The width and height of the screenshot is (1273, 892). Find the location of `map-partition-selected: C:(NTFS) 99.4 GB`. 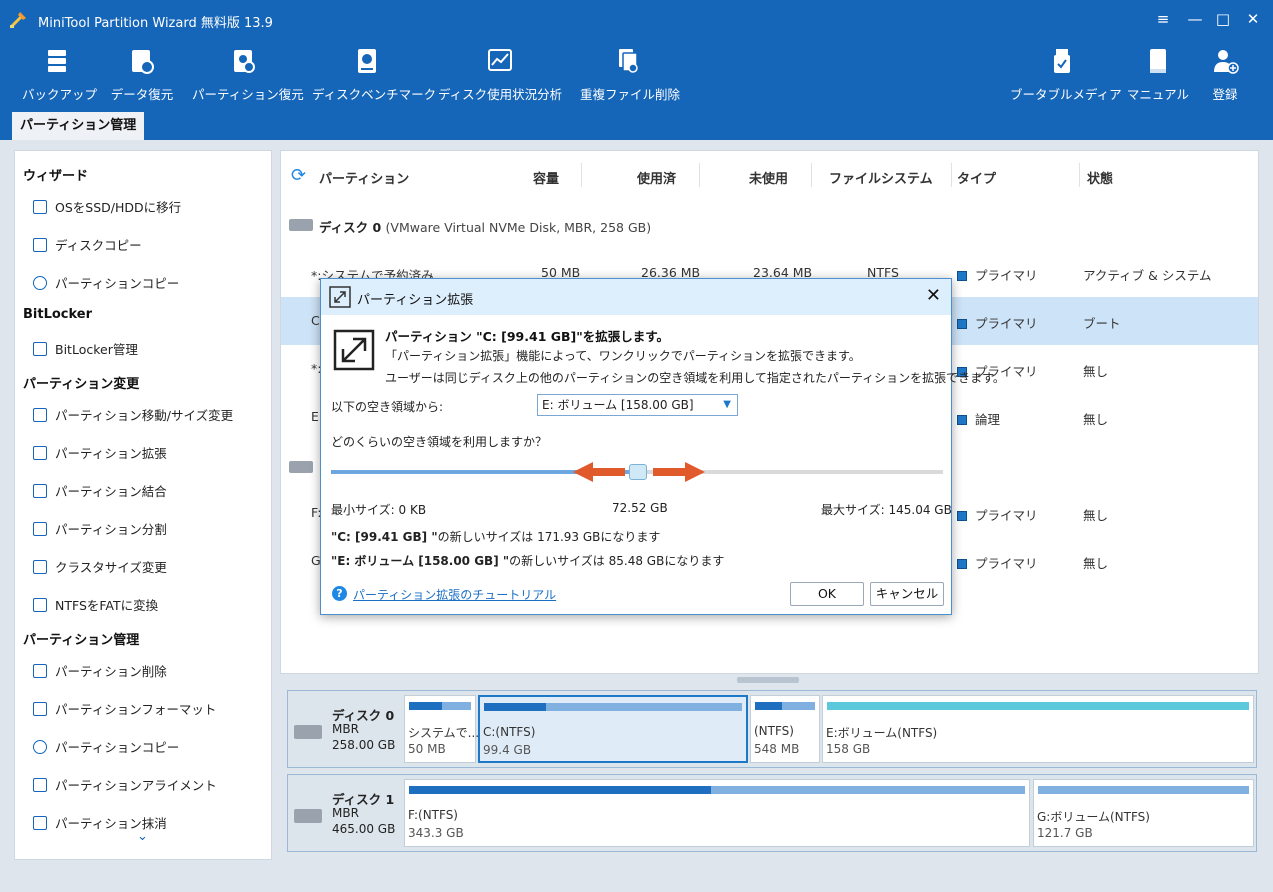

map-partition-selected: C:(NTFS) 99.4 GB is located at coordinates (613, 729).